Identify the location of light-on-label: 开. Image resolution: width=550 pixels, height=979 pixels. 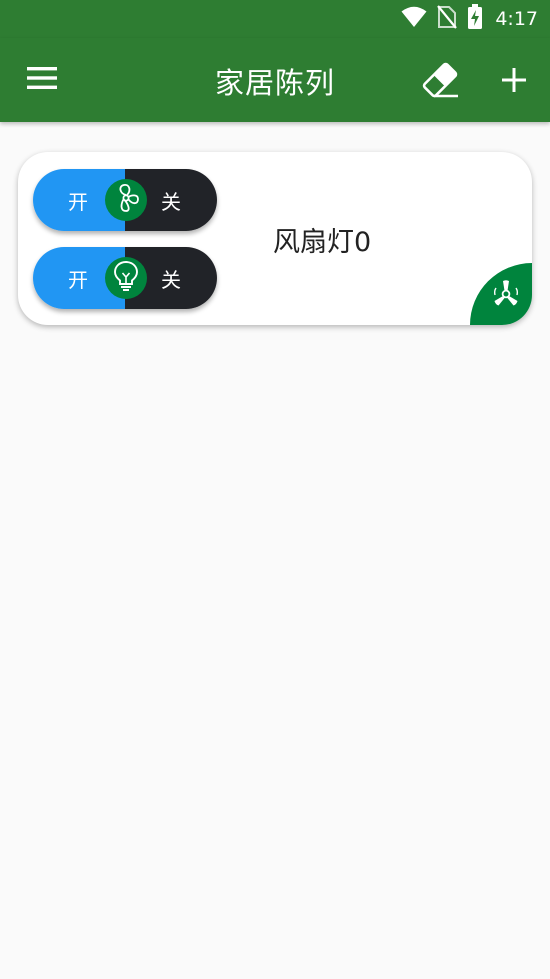
(78, 279).